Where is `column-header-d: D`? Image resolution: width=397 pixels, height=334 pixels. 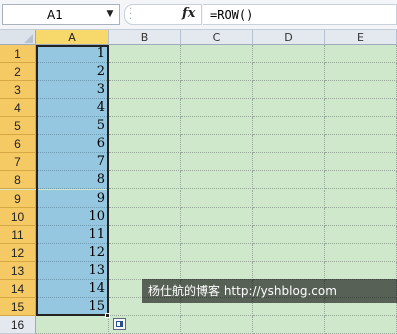
column-header-d: D is located at coordinates (289, 37).